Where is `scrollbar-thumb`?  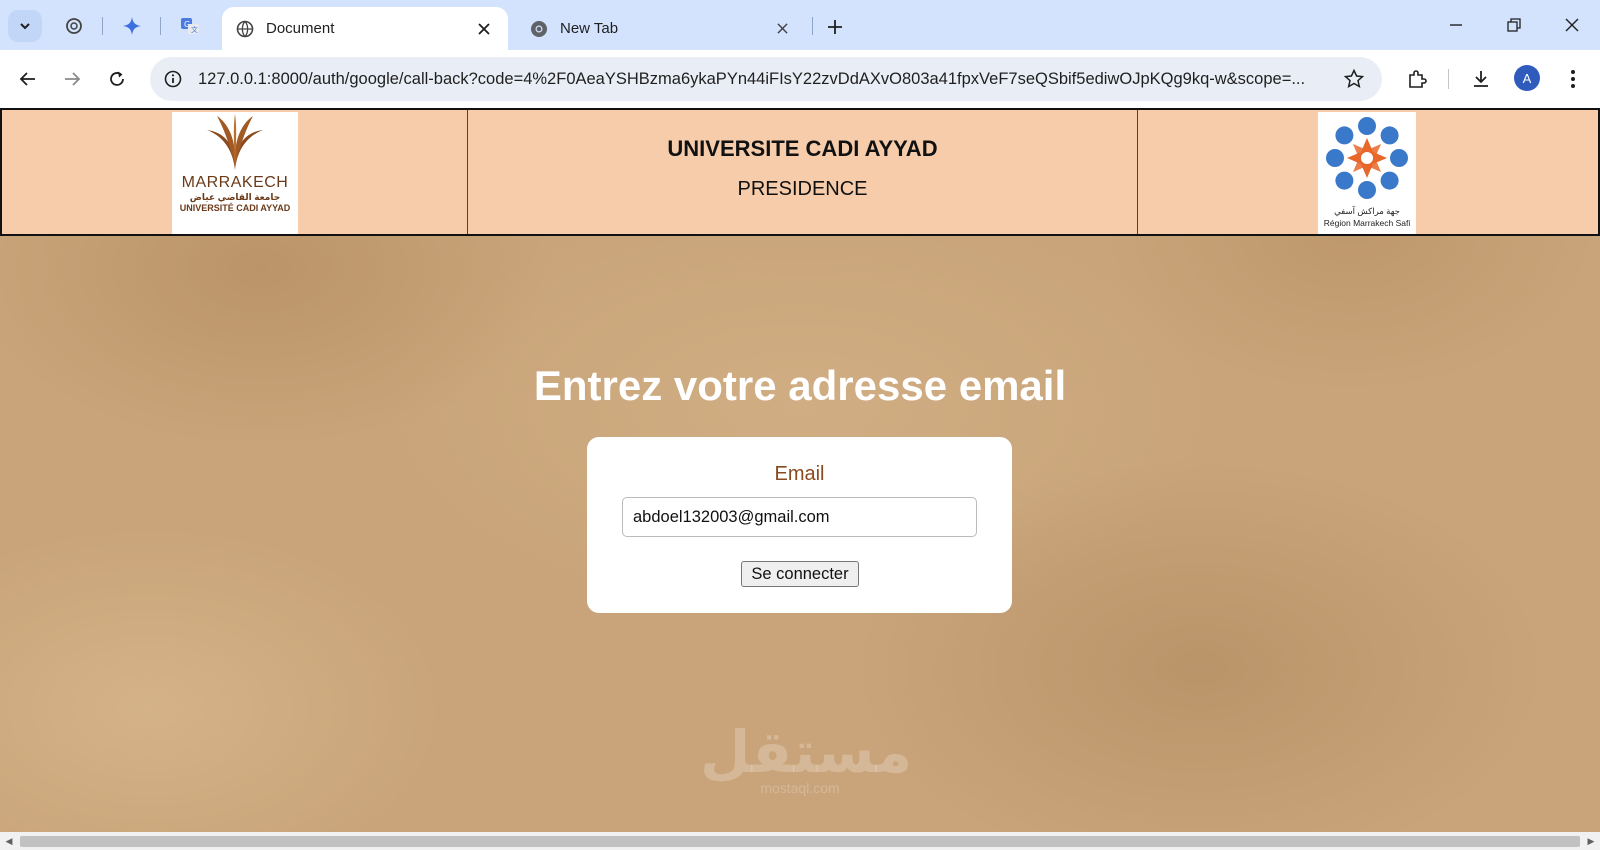 scrollbar-thumb is located at coordinates (800, 841).